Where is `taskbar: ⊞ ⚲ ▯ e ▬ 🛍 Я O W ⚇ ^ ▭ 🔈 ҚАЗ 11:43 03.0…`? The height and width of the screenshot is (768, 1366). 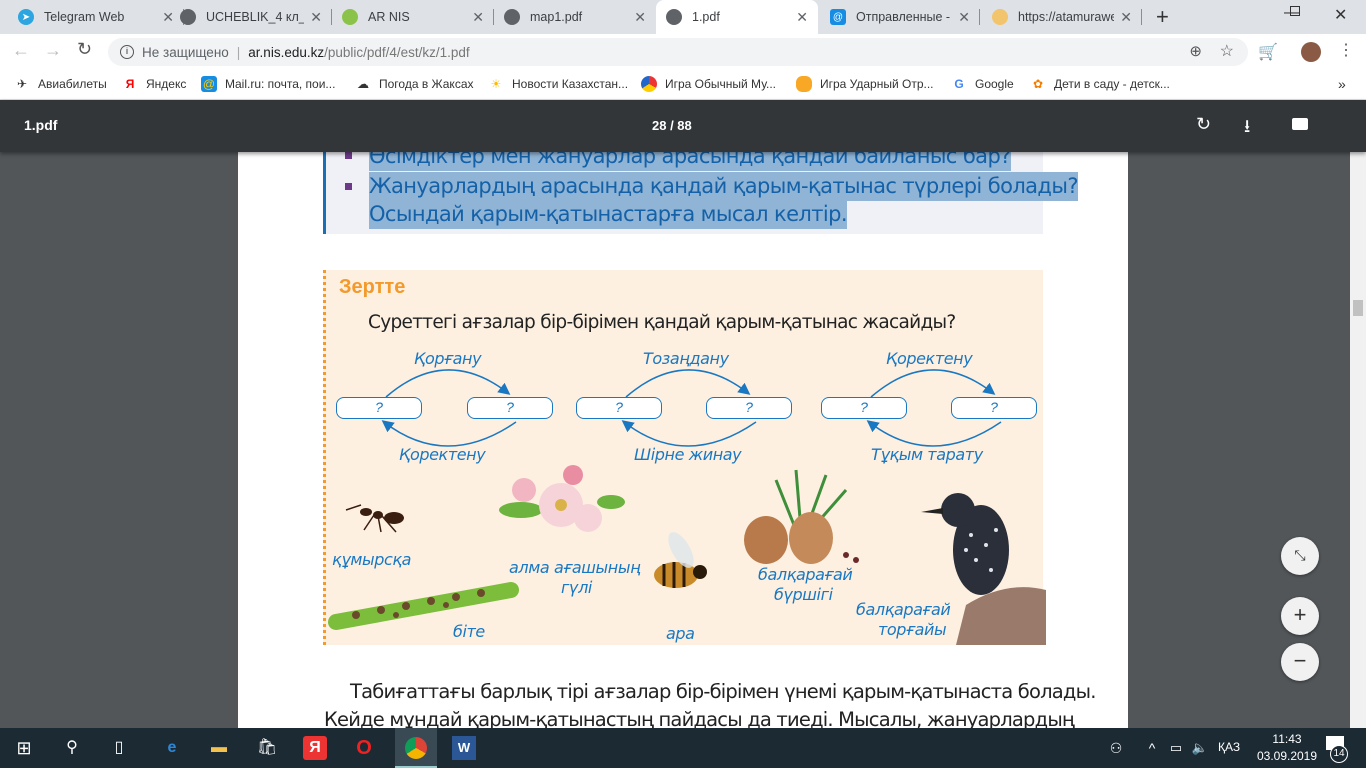
taskbar: ⊞ ⚲ ▯ e ▬ 🛍 Я O W ⚇ ^ ▭ 🔈 ҚАЗ 11:43 03.0… is located at coordinates (683, 748).